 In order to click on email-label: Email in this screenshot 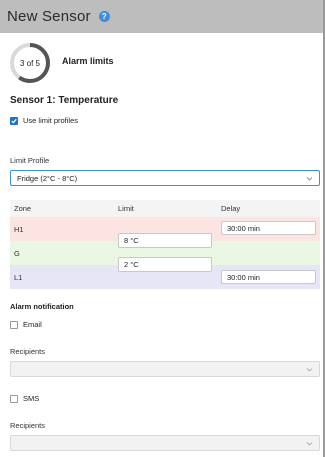, I will do `click(32, 324)`.